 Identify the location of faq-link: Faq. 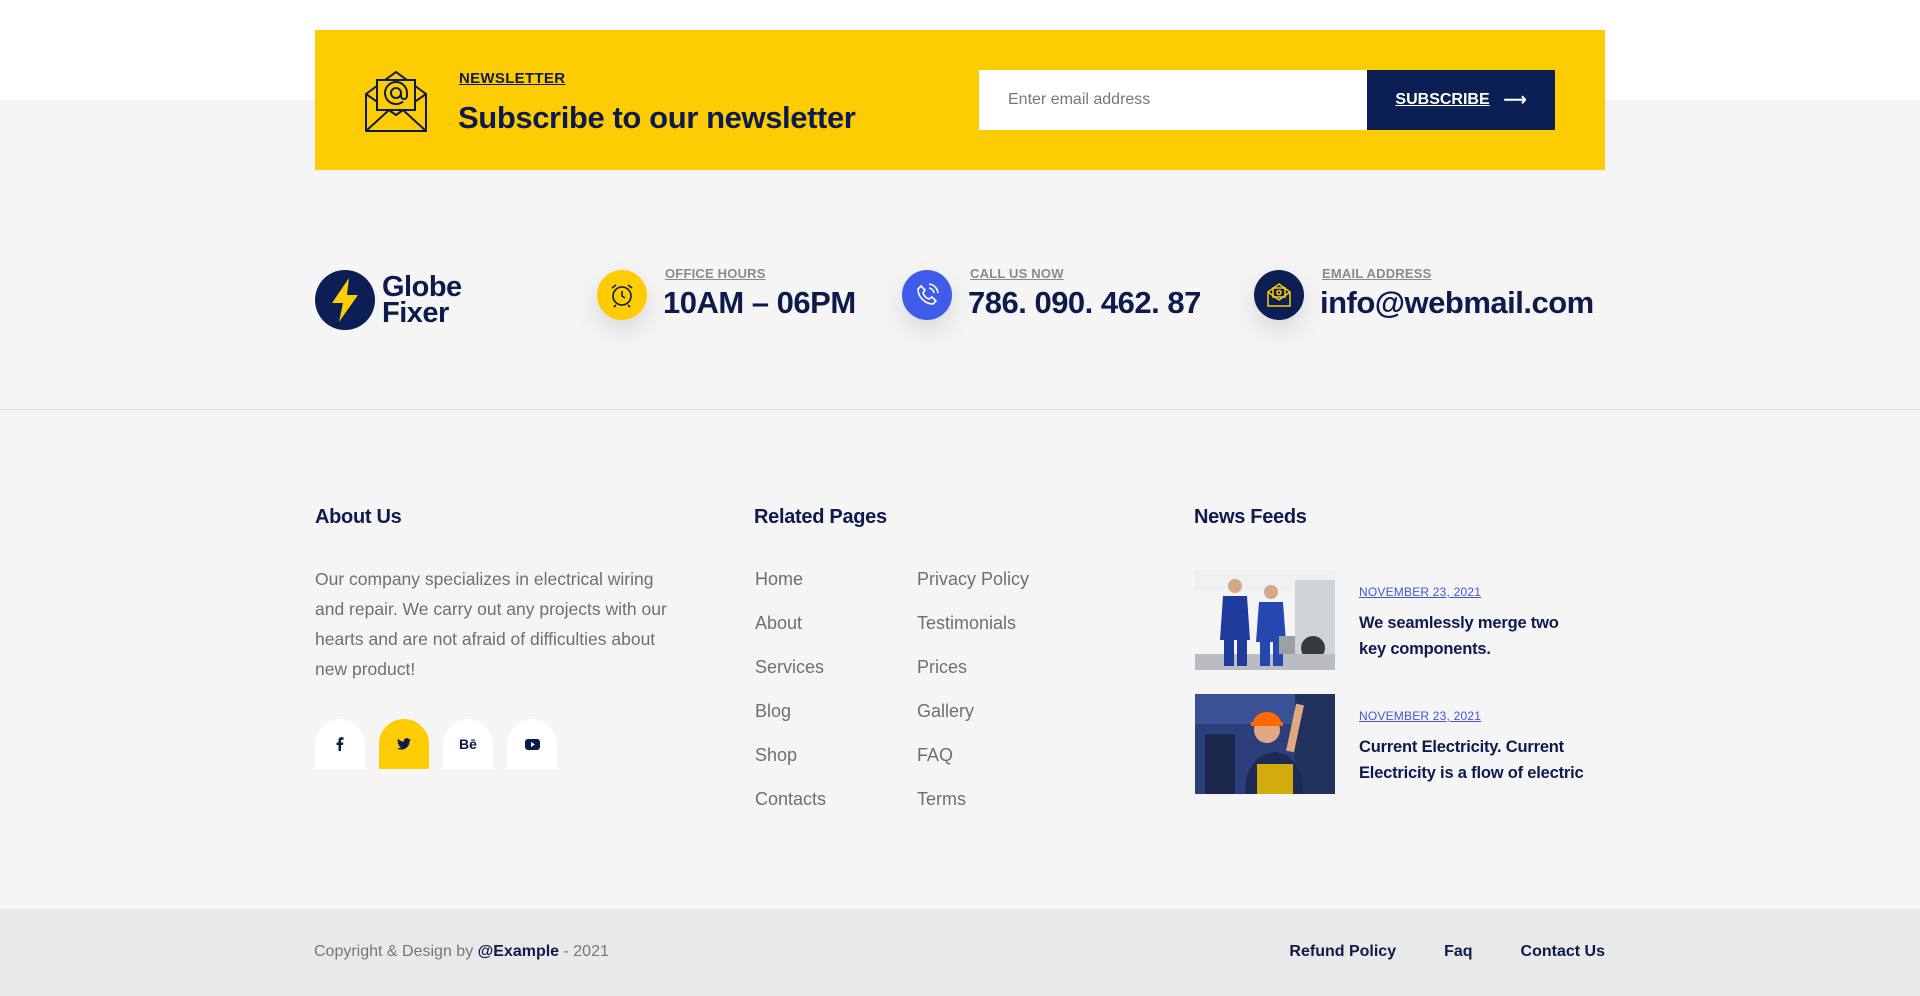
(1458, 952).